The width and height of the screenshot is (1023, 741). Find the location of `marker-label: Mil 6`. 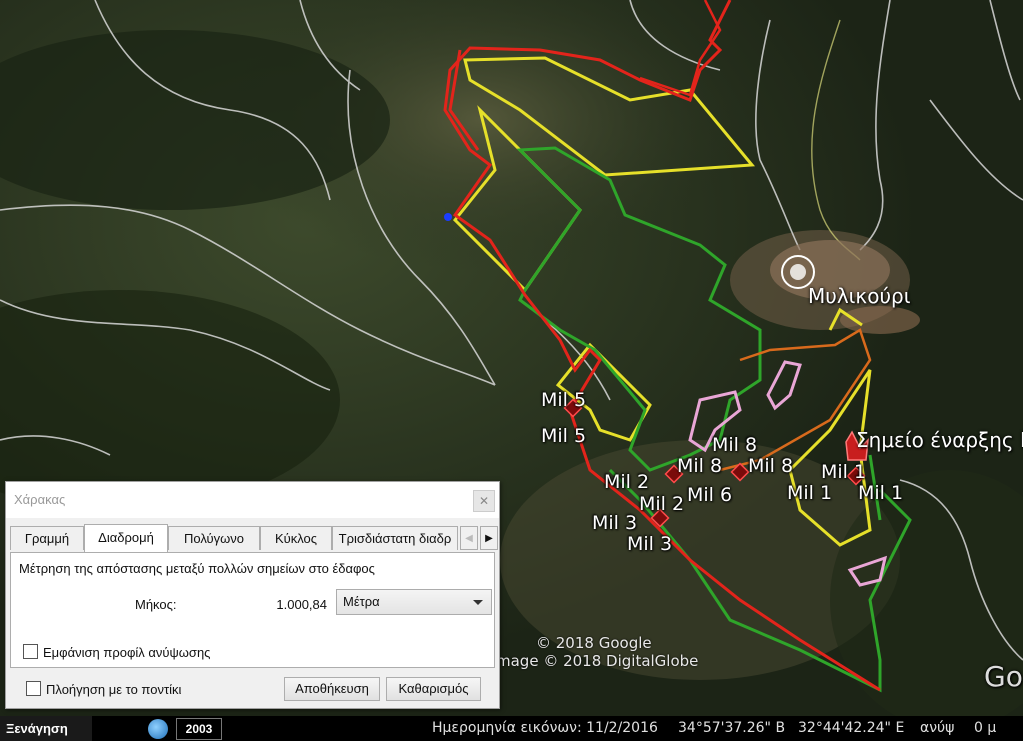

marker-label: Mil 6 is located at coordinates (709, 495).